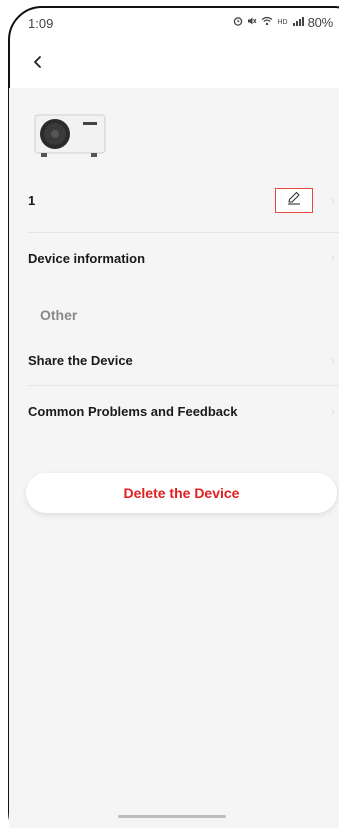 This screenshot has height=828, width=339. I want to click on hd-icon: HD, so click(282, 22).